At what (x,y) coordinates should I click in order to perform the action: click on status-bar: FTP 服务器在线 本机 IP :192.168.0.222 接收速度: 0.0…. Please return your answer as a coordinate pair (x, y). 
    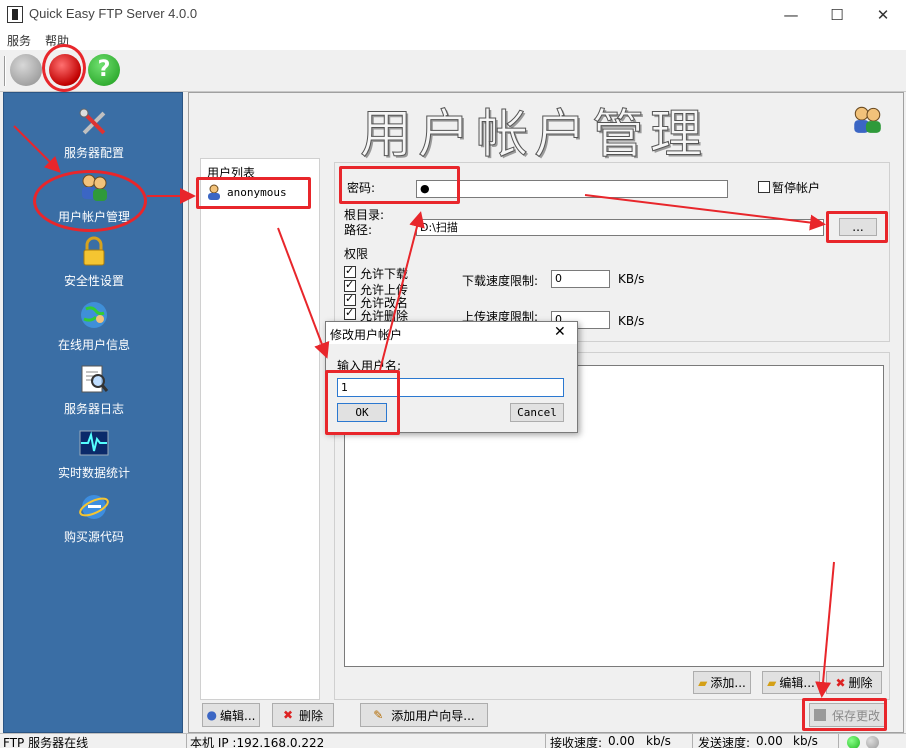
    Looking at the image, I should click on (453, 740).